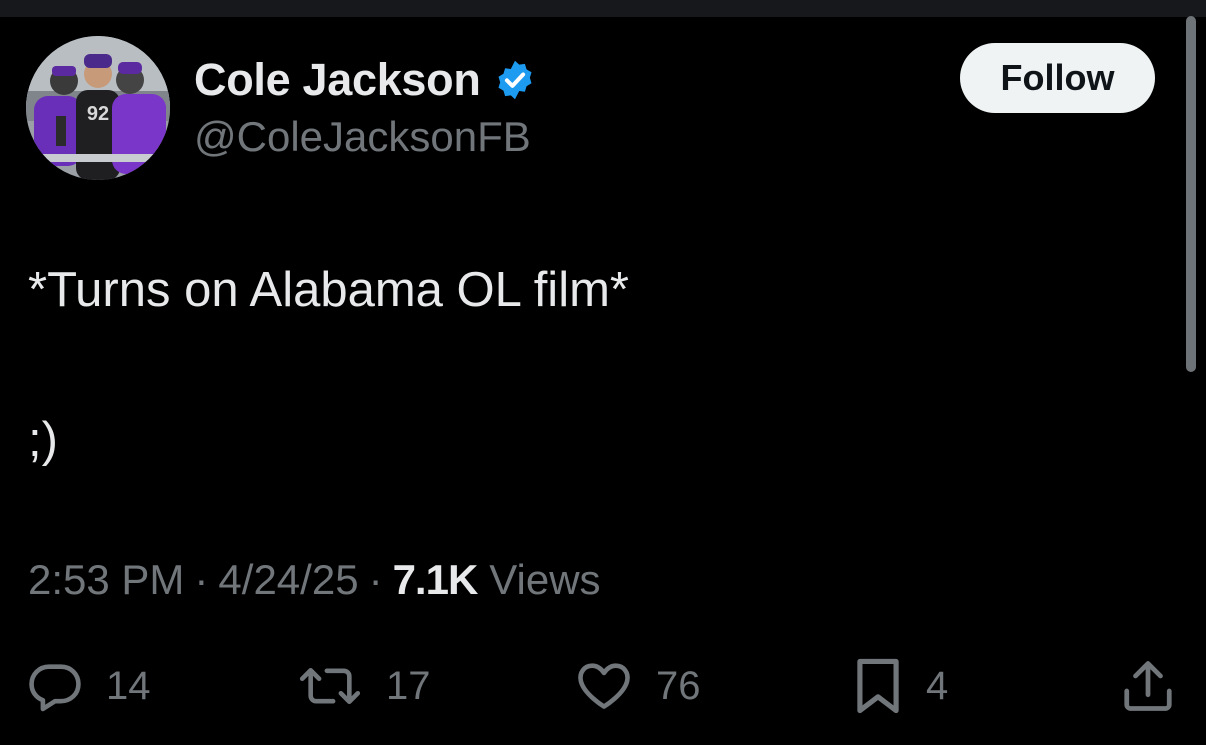 The image size is (1206, 745). Describe the element at coordinates (678, 685) in the screenshot. I see `like-count: 76` at that location.